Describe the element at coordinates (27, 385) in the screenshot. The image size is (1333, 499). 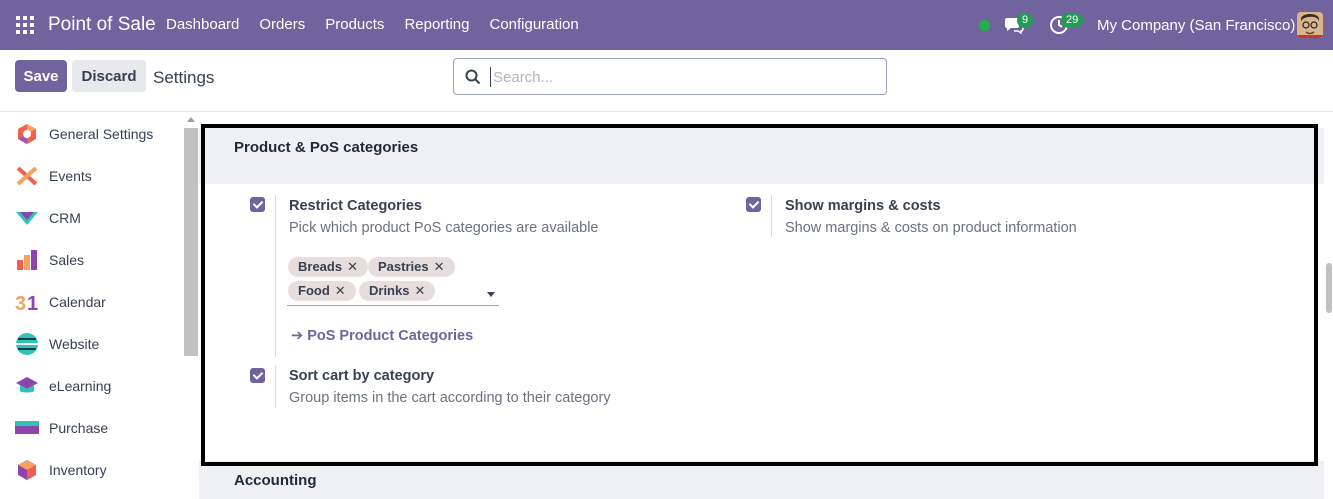
I see `elearning-icon` at that location.